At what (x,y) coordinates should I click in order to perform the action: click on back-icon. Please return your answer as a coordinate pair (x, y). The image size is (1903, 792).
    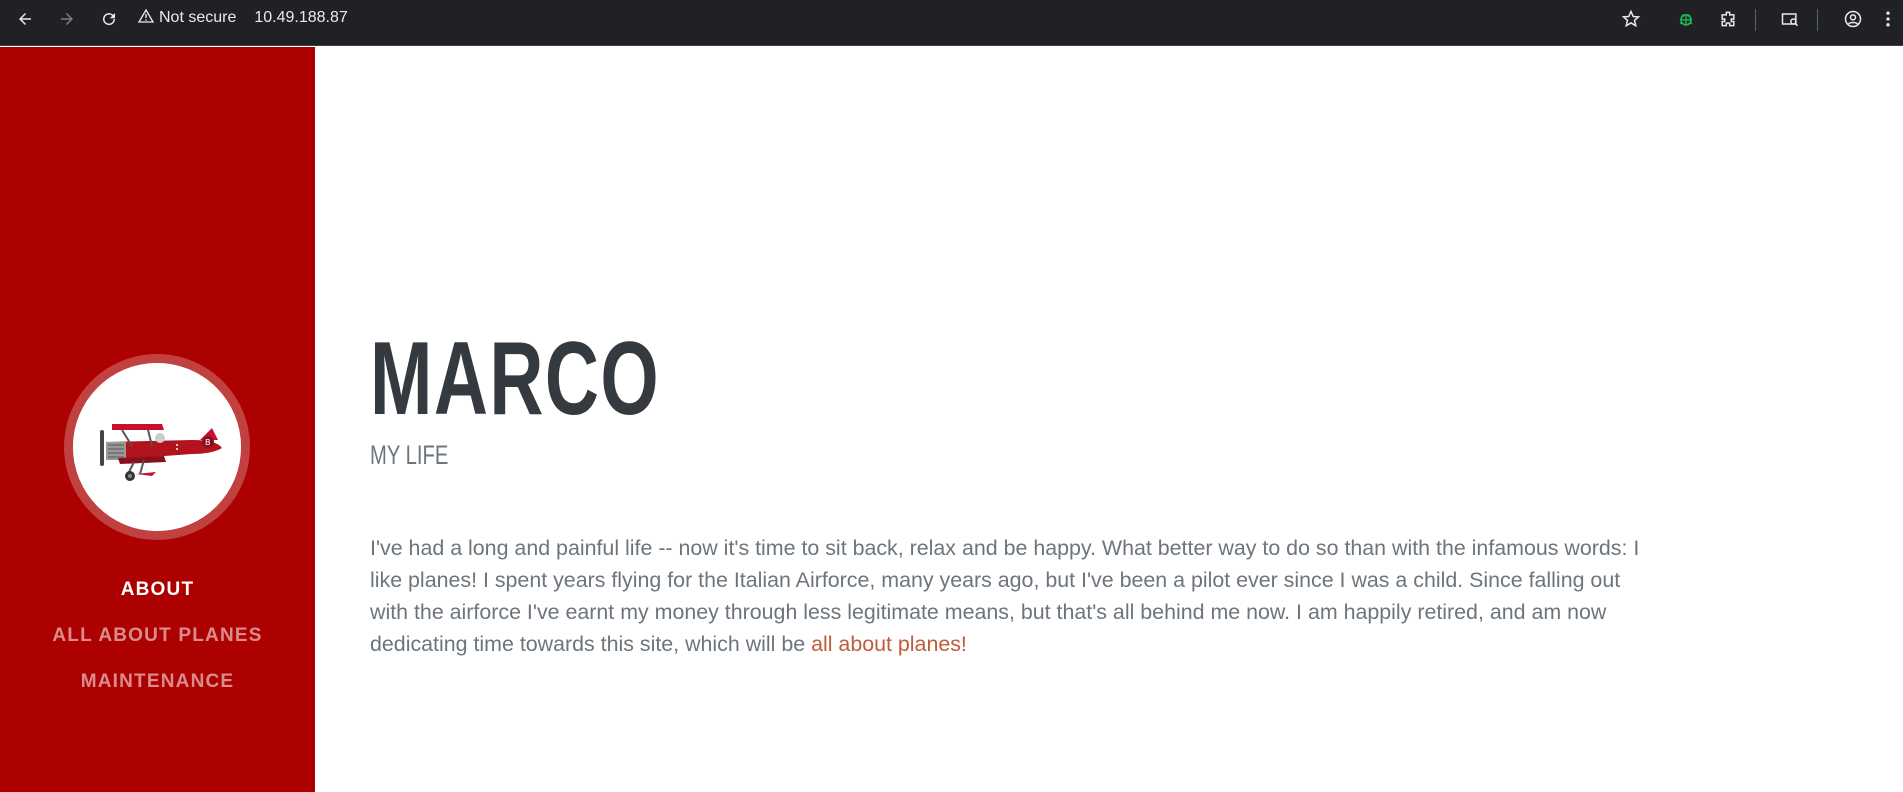
    Looking at the image, I should click on (25, 19).